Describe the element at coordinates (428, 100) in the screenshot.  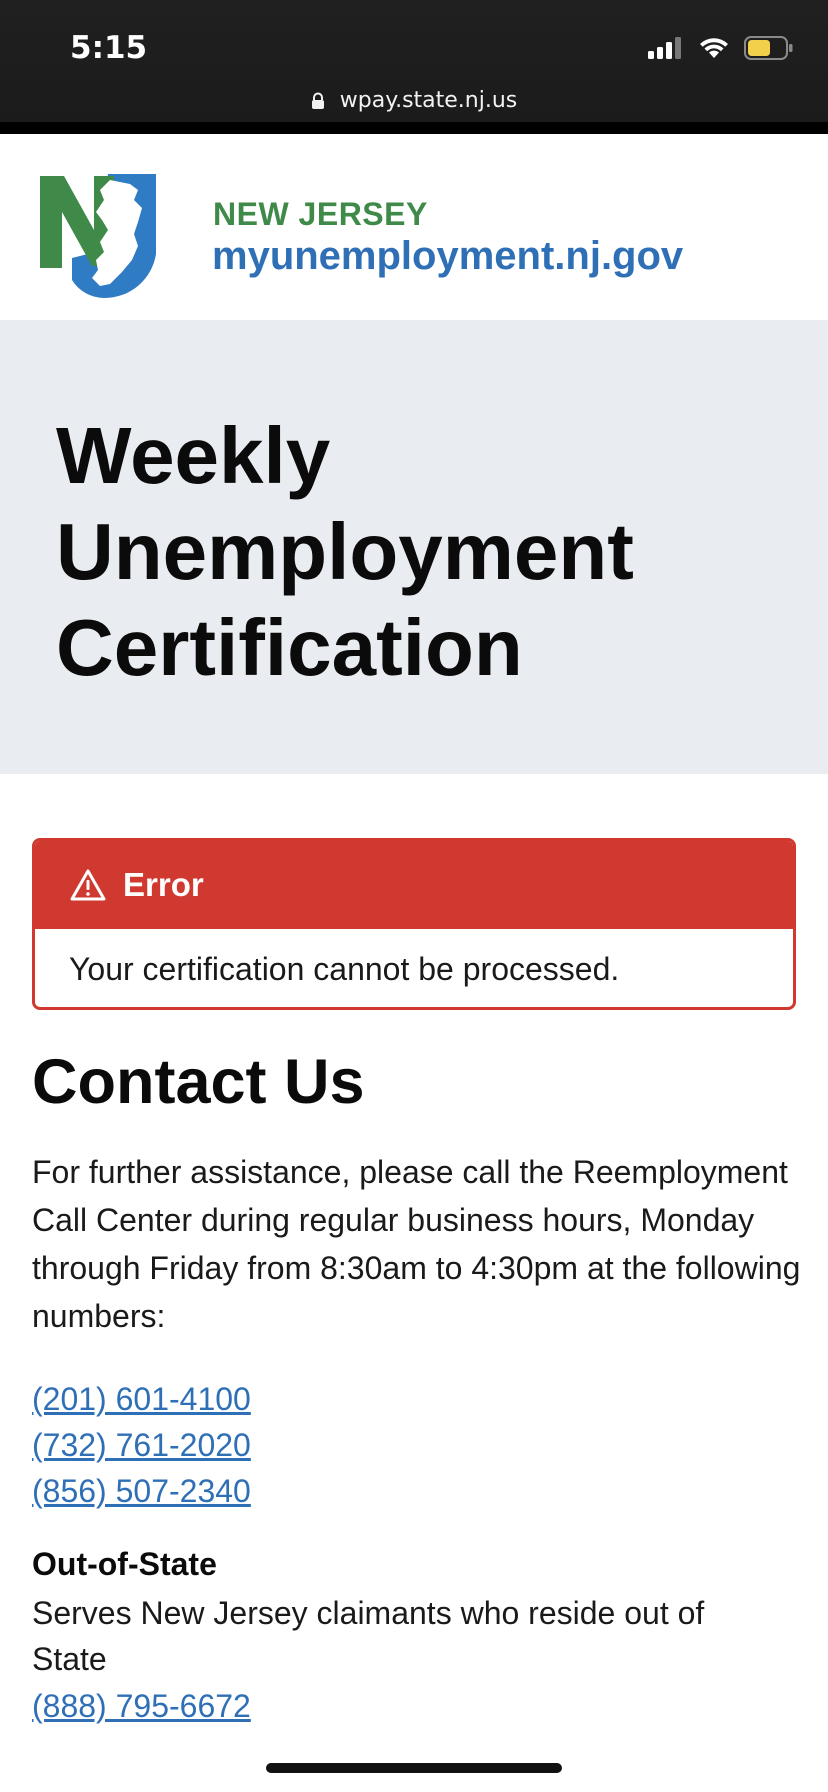
I see `url-text: wpay.state.nj.us` at that location.